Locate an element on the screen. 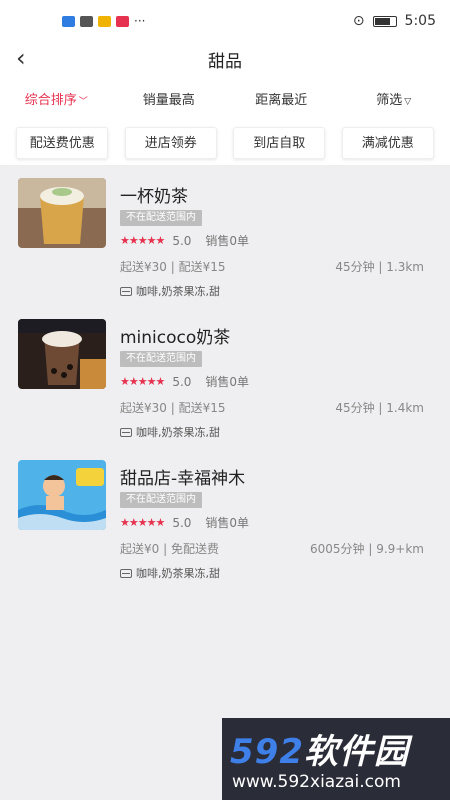 This screenshot has height=800, width=450. shop-name: 甜品店-幸福神木 is located at coordinates (183, 479).